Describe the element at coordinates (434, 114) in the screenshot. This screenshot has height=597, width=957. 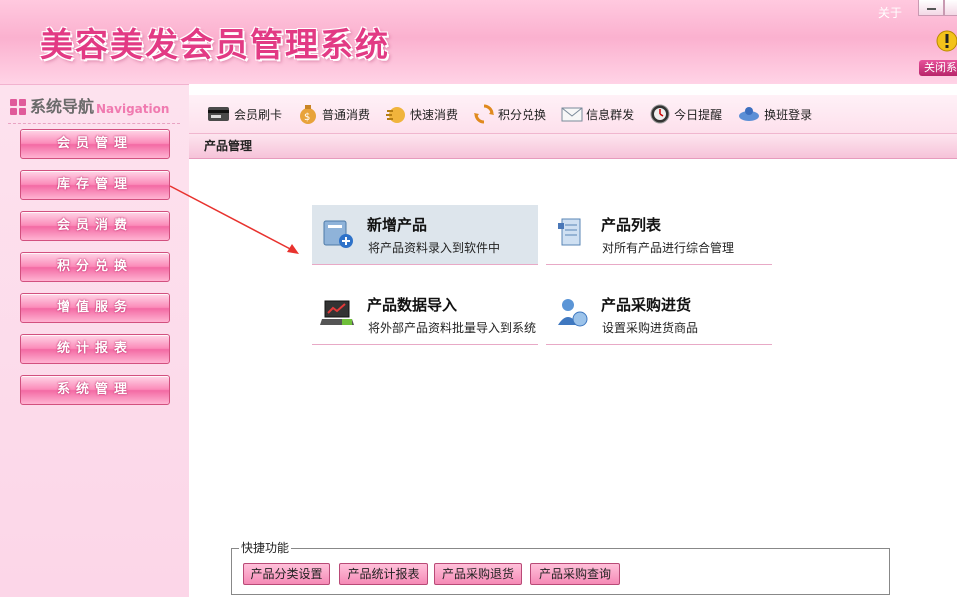
I see `toolbar-label: 快速消费` at that location.